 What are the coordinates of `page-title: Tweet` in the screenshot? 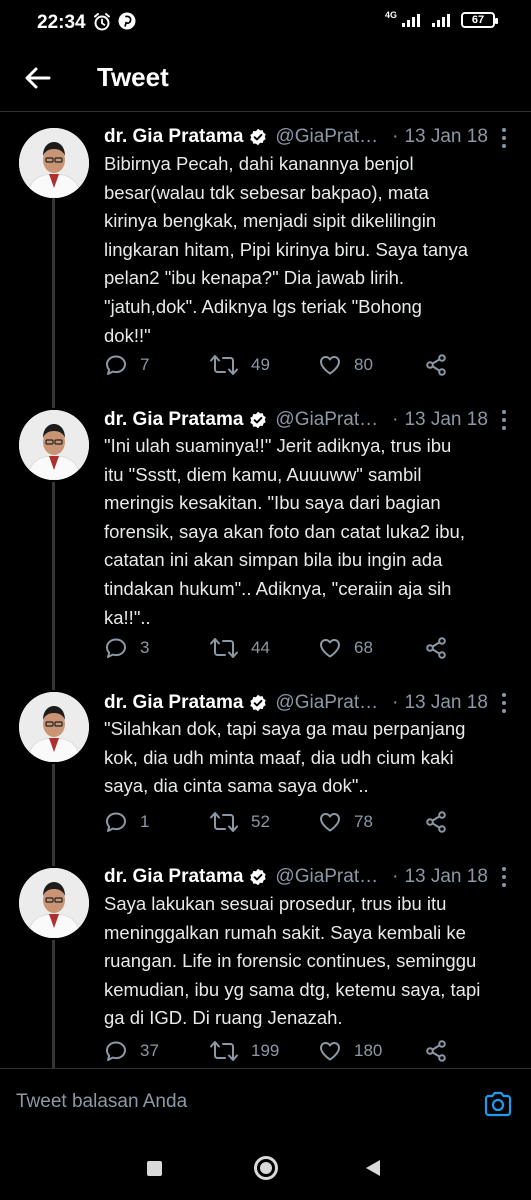 It's located at (133, 77).